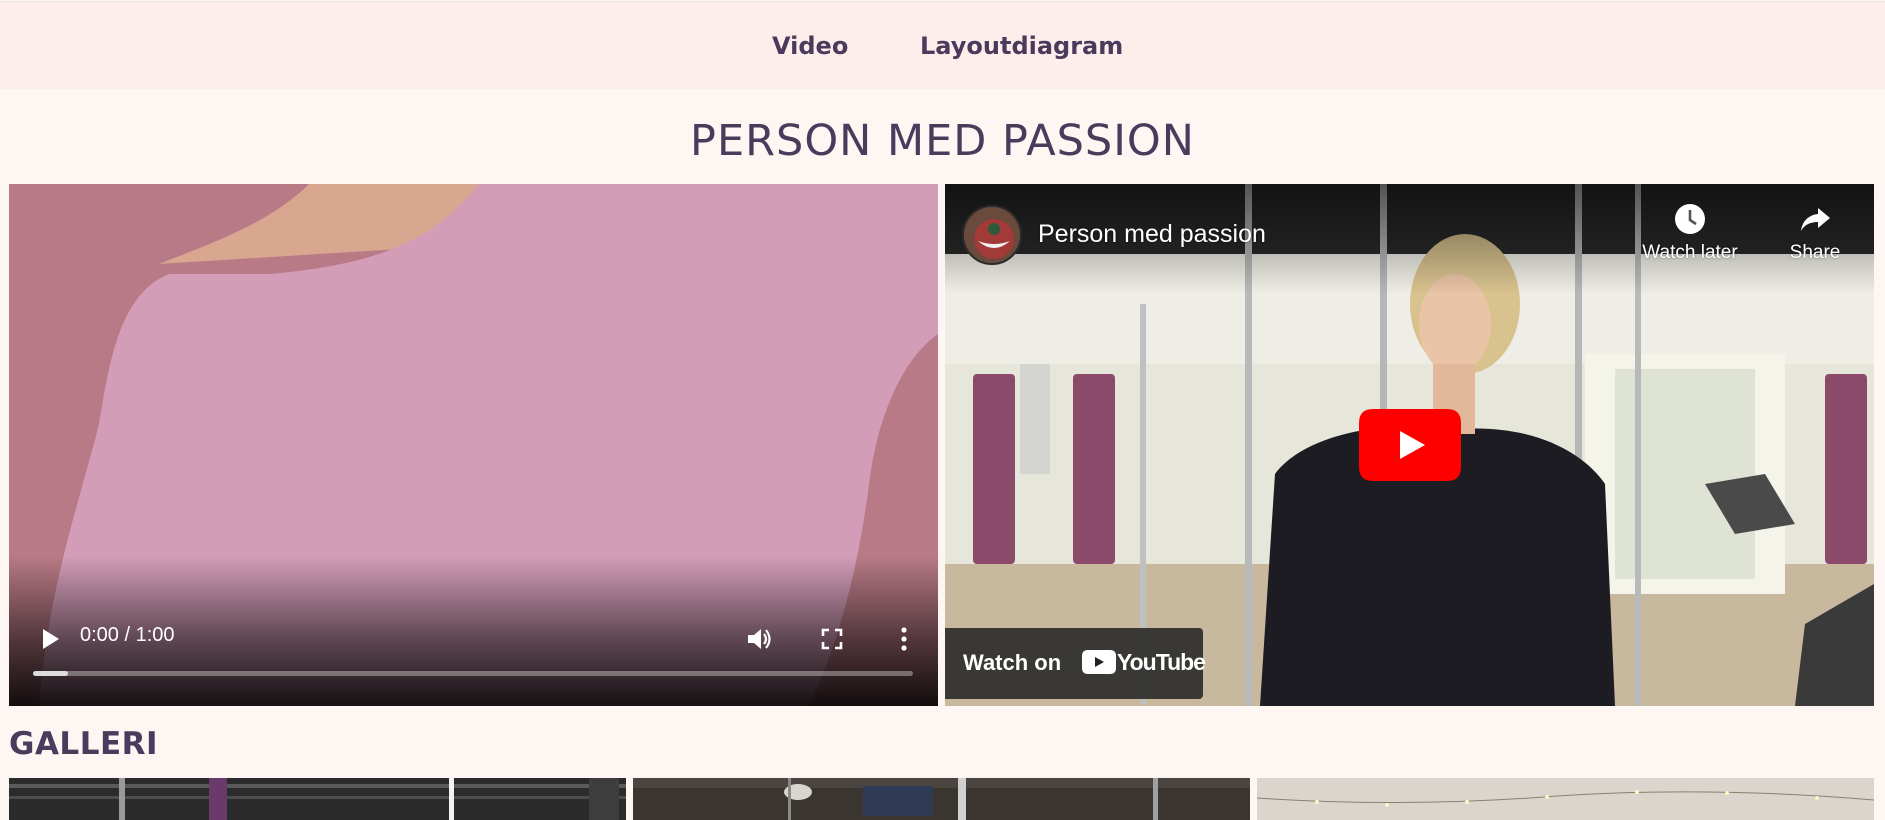  I want to click on share-button: Share, so click(1815, 233).